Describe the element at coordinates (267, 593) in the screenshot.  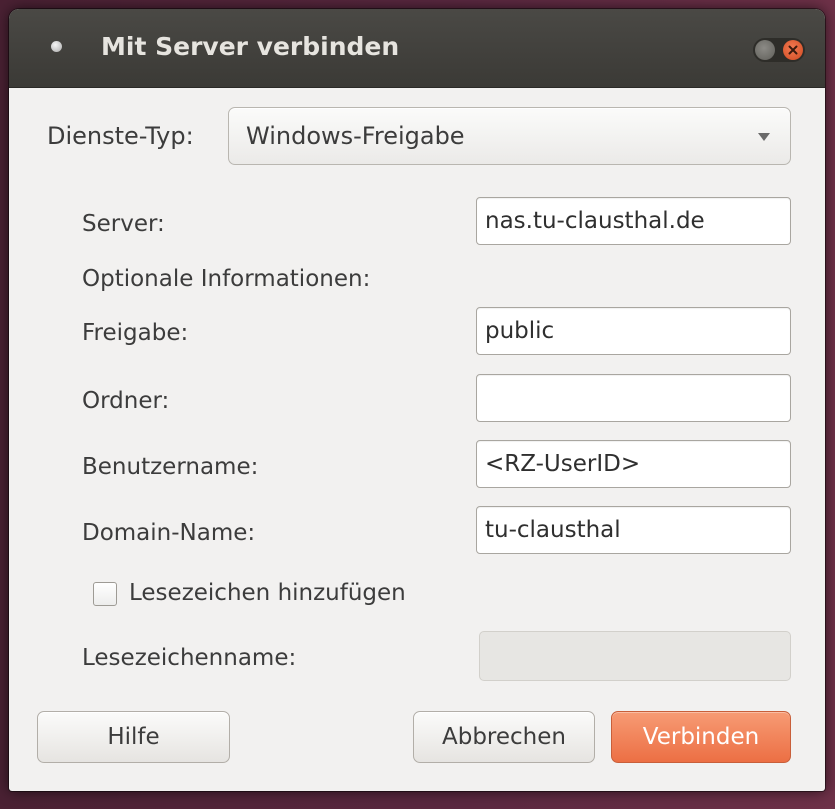
I see `bookmark-checkbox-label: Lesezeichen hinzufügen` at that location.